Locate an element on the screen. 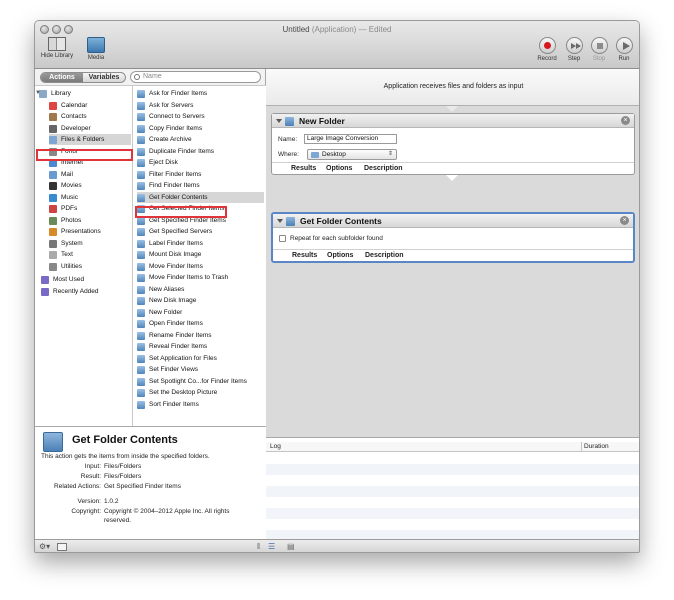 The height and width of the screenshot is (600, 674). action-item: Ask for Servers is located at coordinates (200, 105).